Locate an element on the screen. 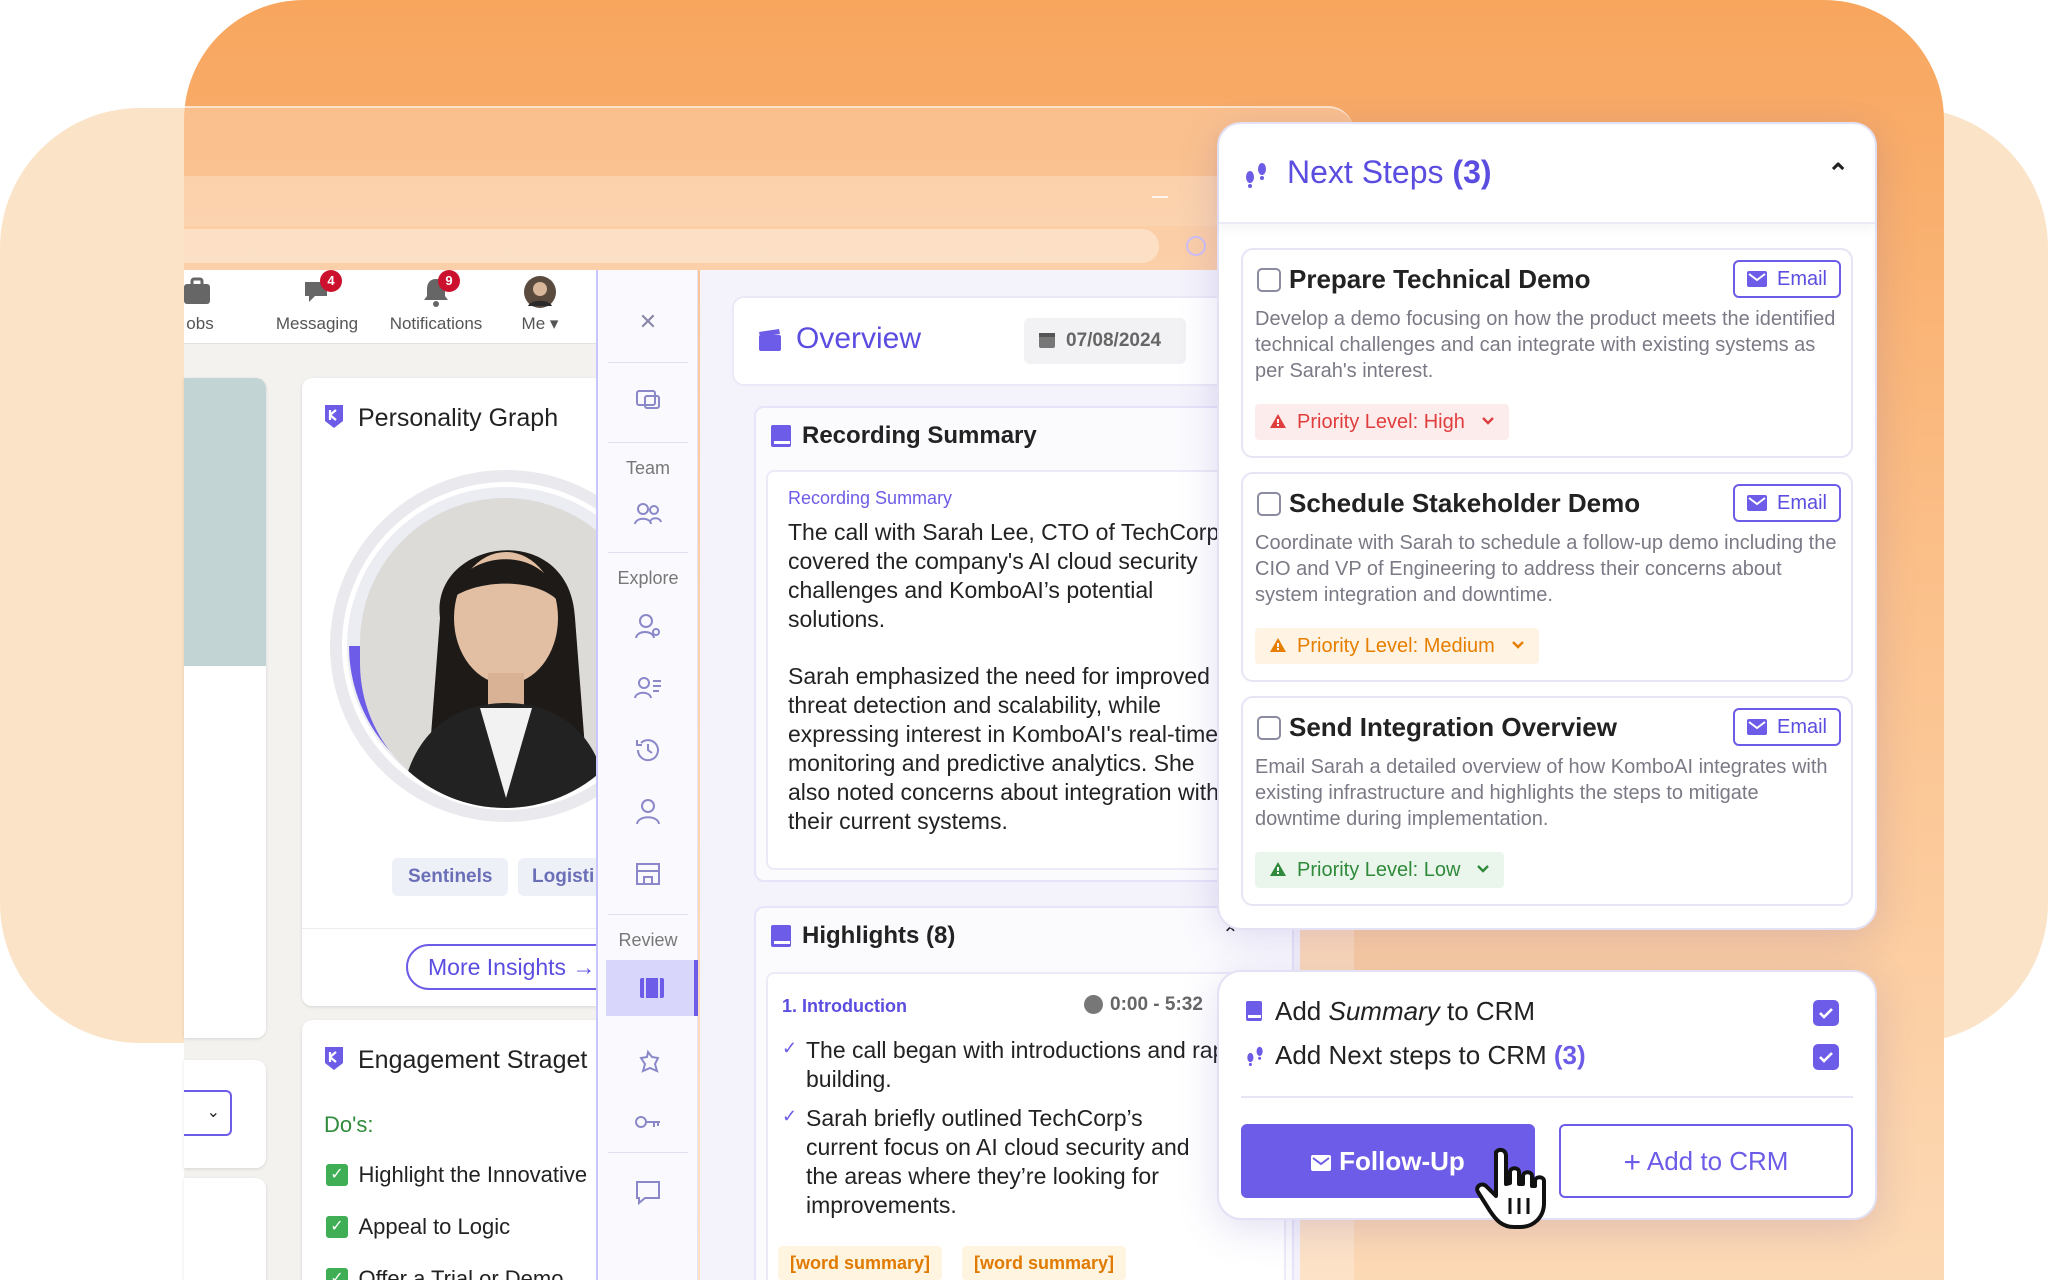  add-next-steps-row: Add Next steps to CRM (3) is located at coordinates (1415, 1055).